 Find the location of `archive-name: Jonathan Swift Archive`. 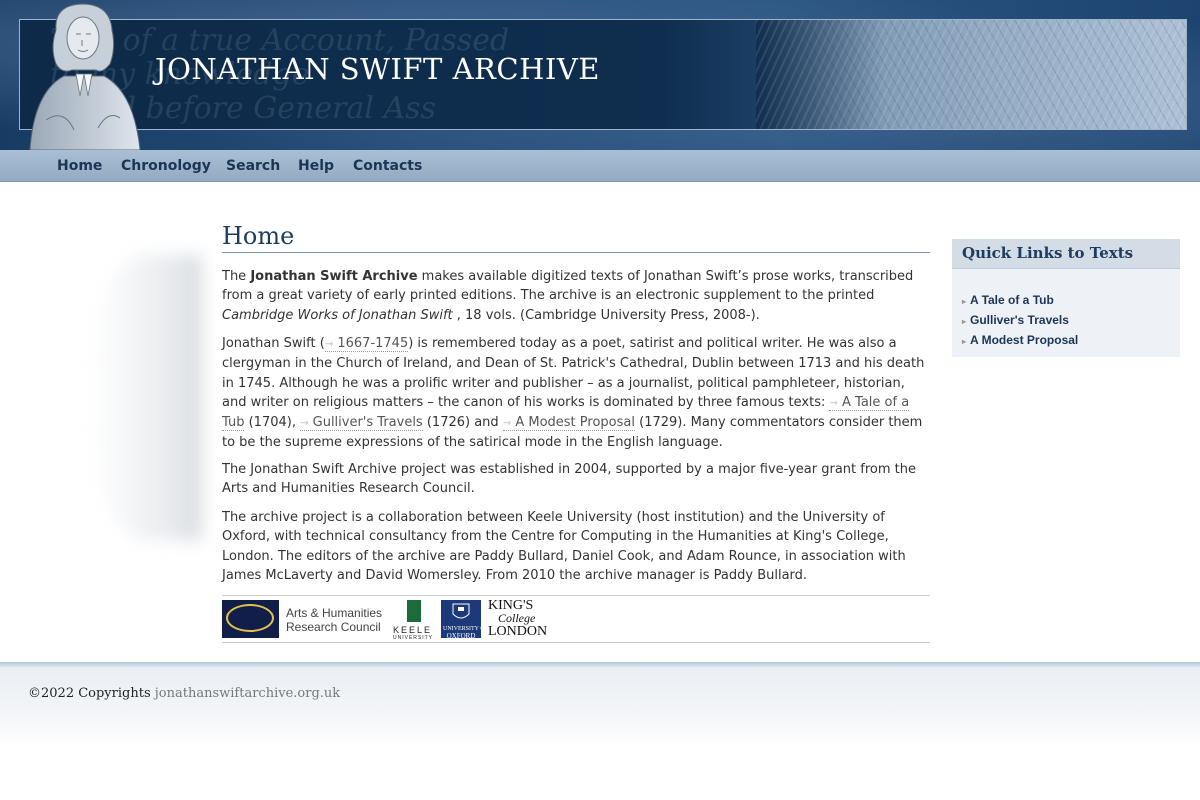

archive-name: Jonathan Swift Archive is located at coordinates (334, 276).